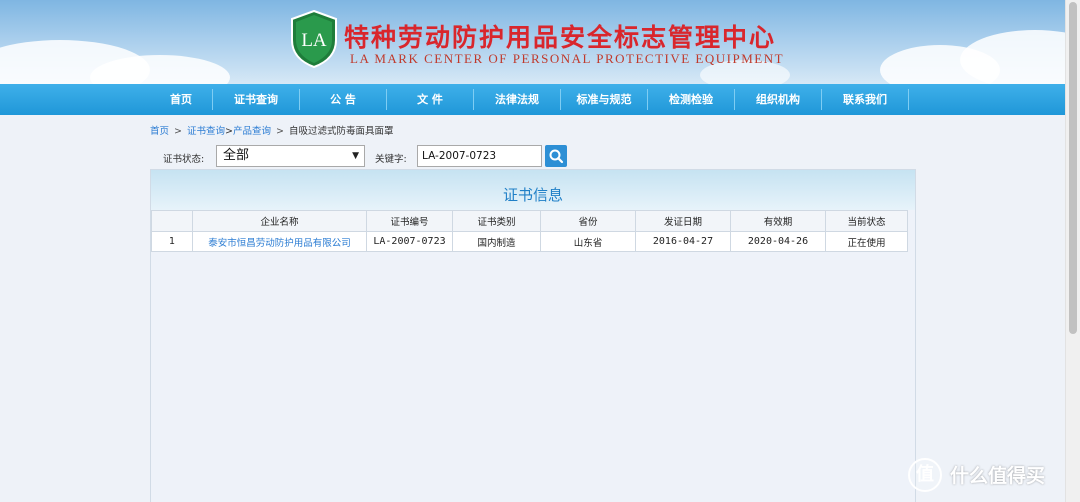 This screenshot has width=1080, height=502. What do you see at coordinates (588, 241) in the screenshot?
I see `province: 山东省` at bounding box center [588, 241].